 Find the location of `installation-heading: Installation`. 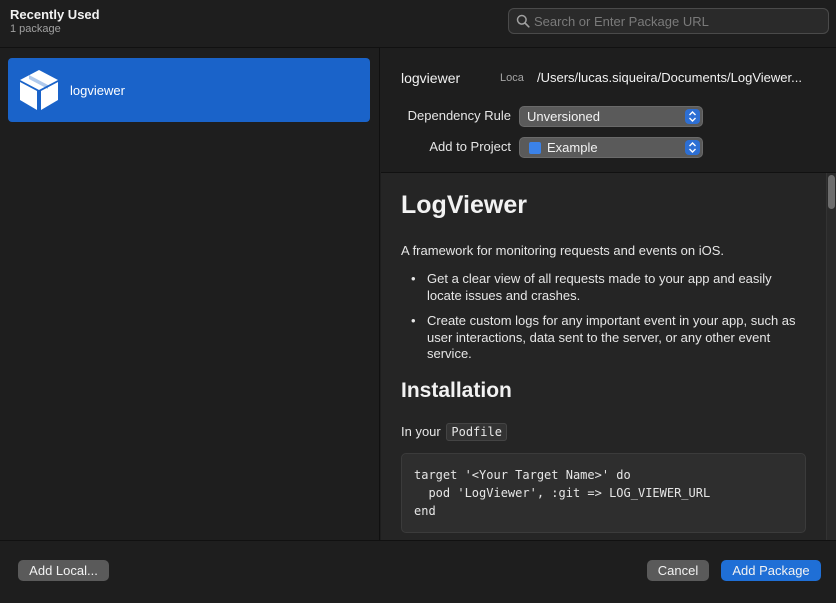

installation-heading: Installation is located at coordinates (456, 390).